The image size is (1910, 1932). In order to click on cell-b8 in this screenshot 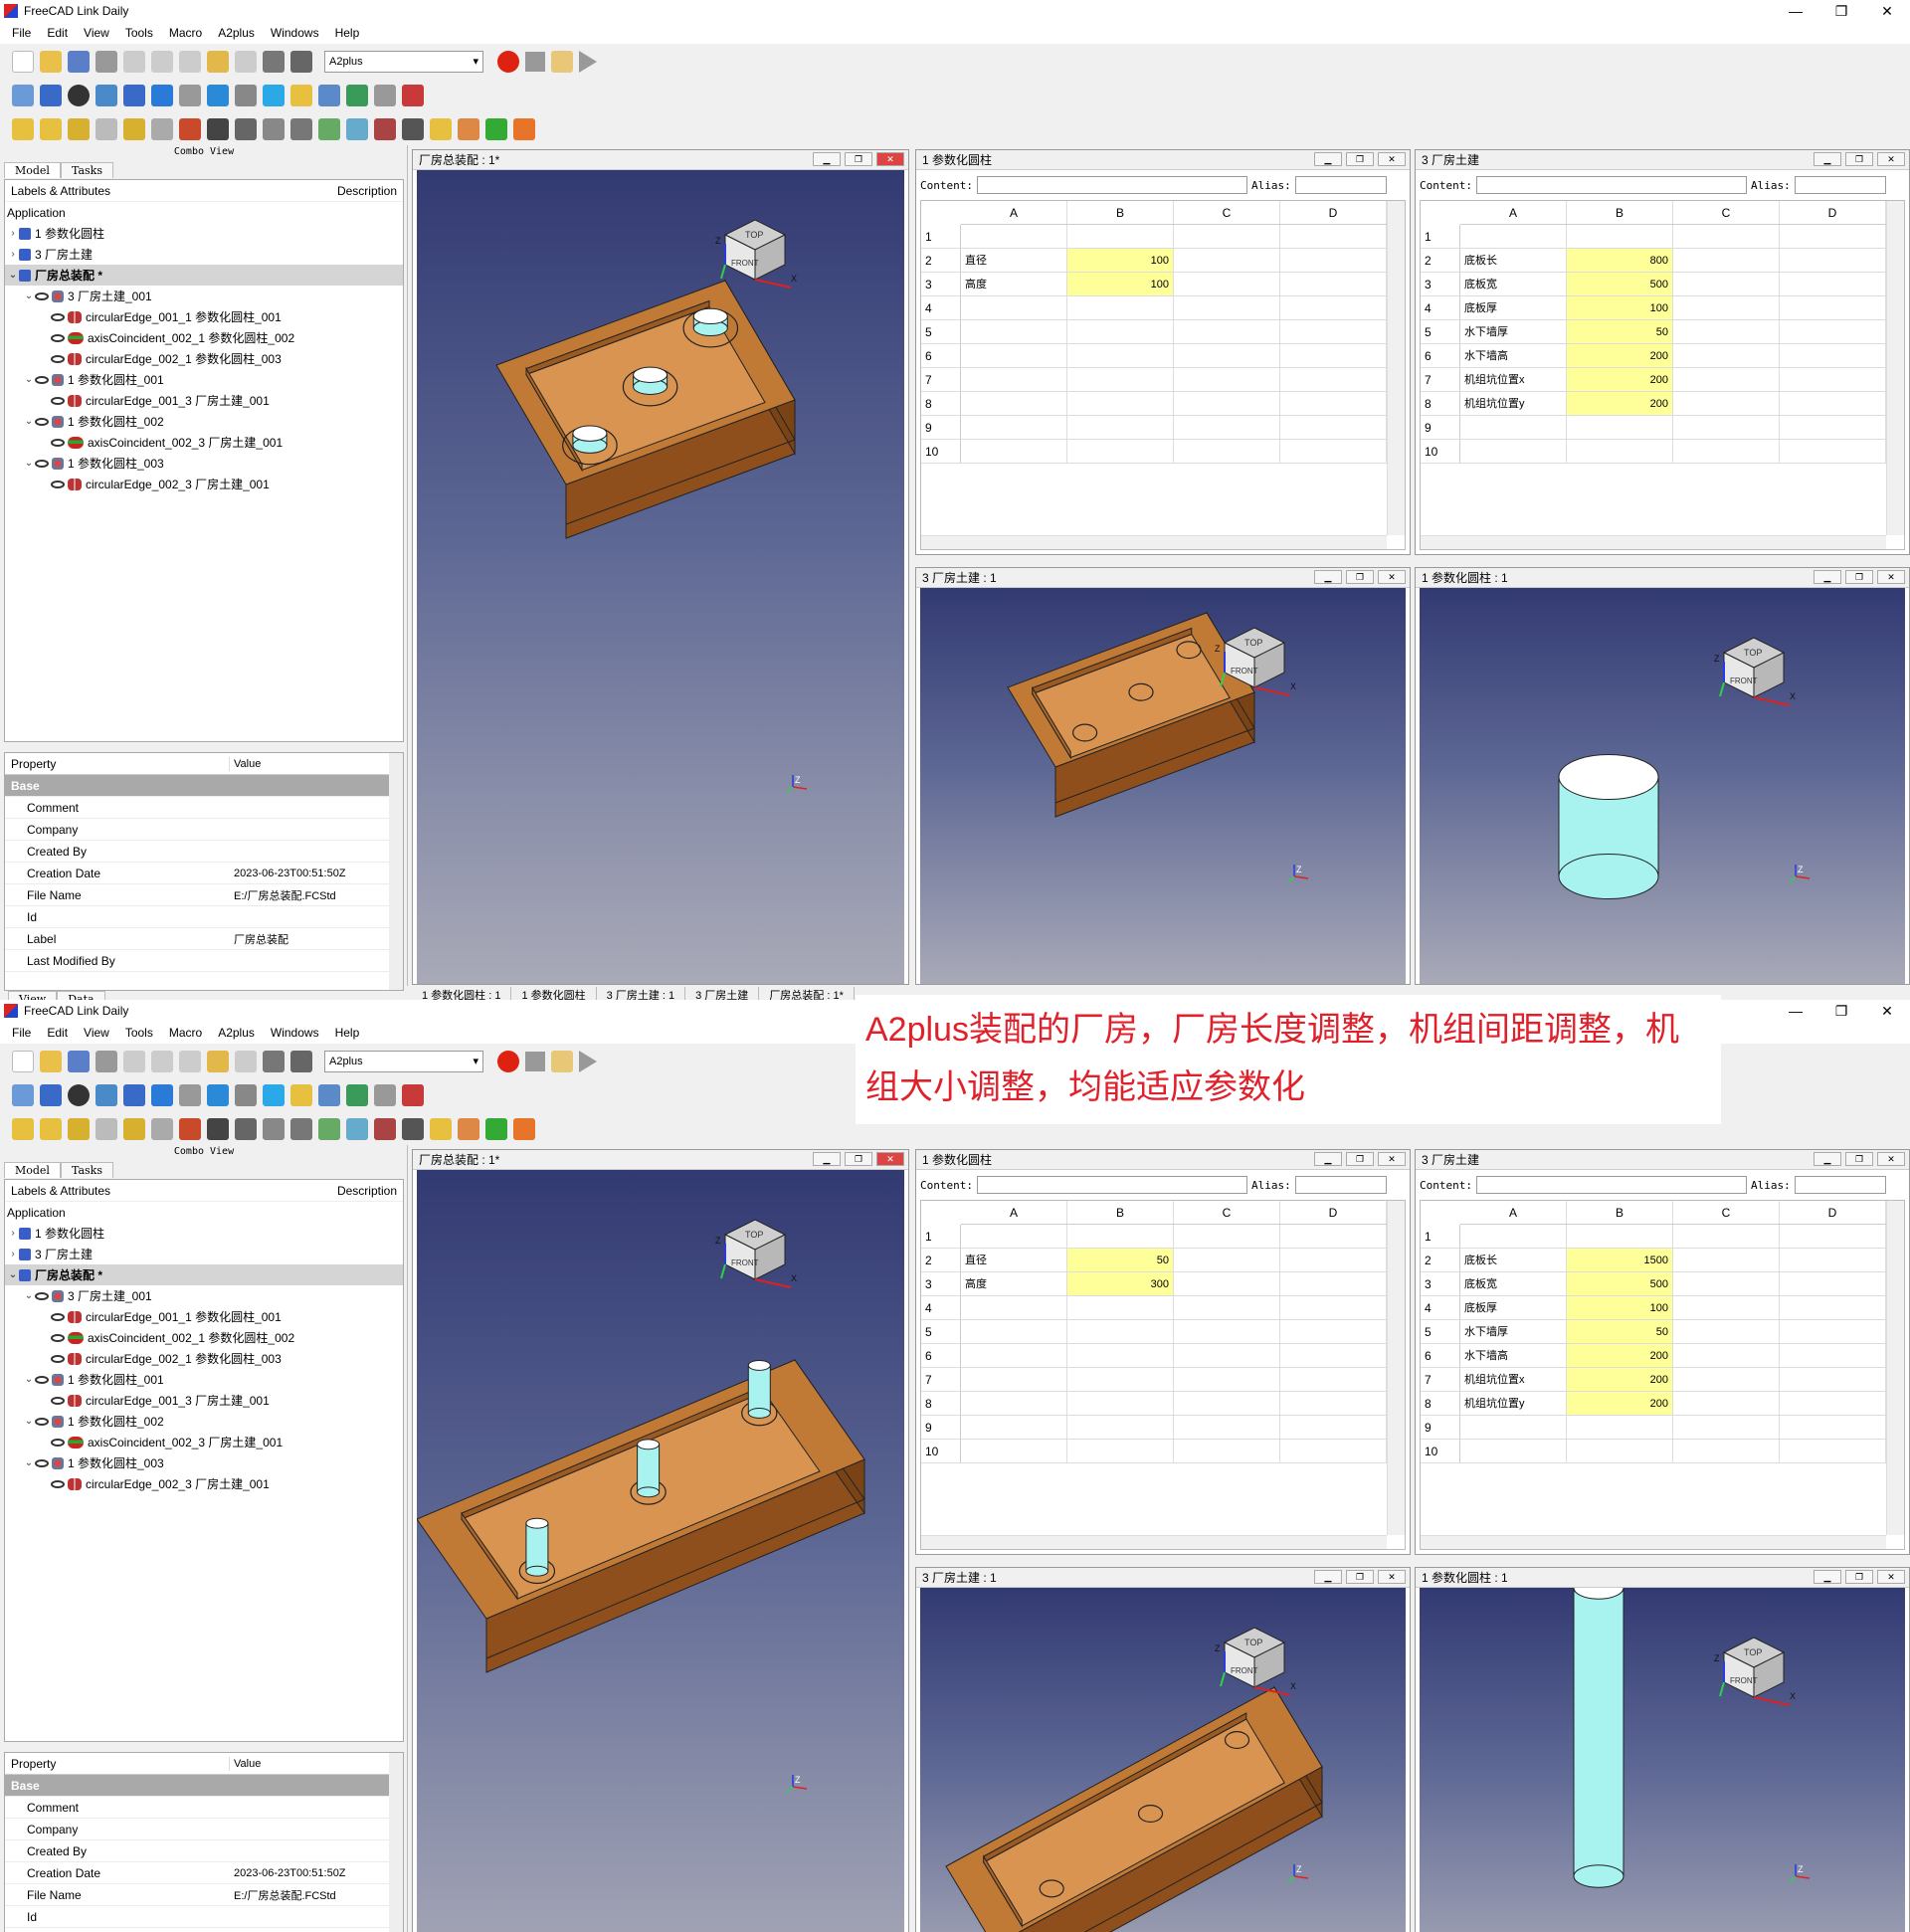, I will do `click(1120, 403)`.